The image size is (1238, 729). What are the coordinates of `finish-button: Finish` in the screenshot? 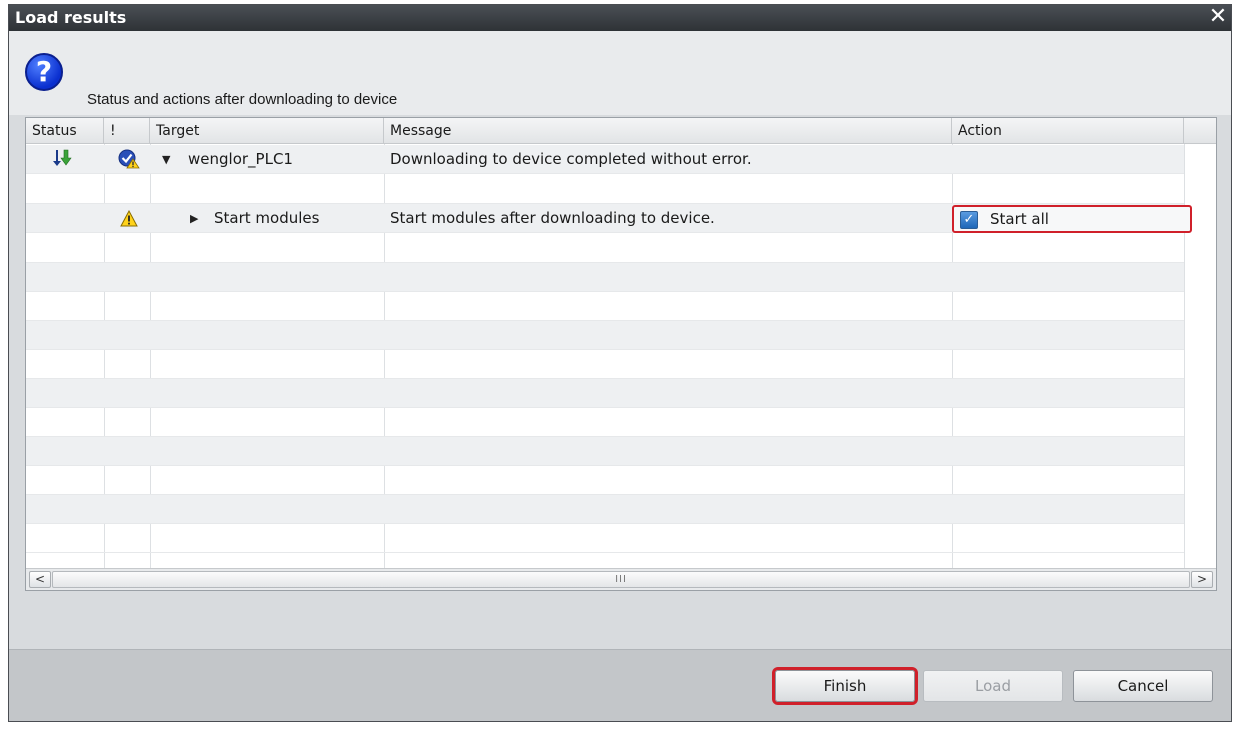 It's located at (845, 686).